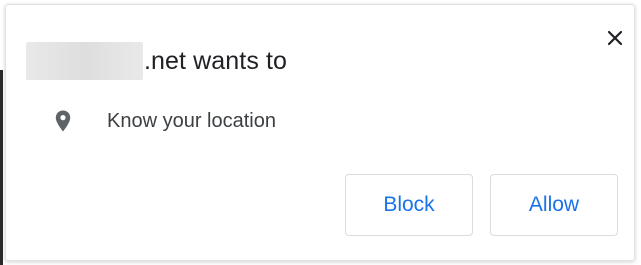  Describe the element at coordinates (554, 205) in the screenshot. I see `allow-button: Allow` at that location.